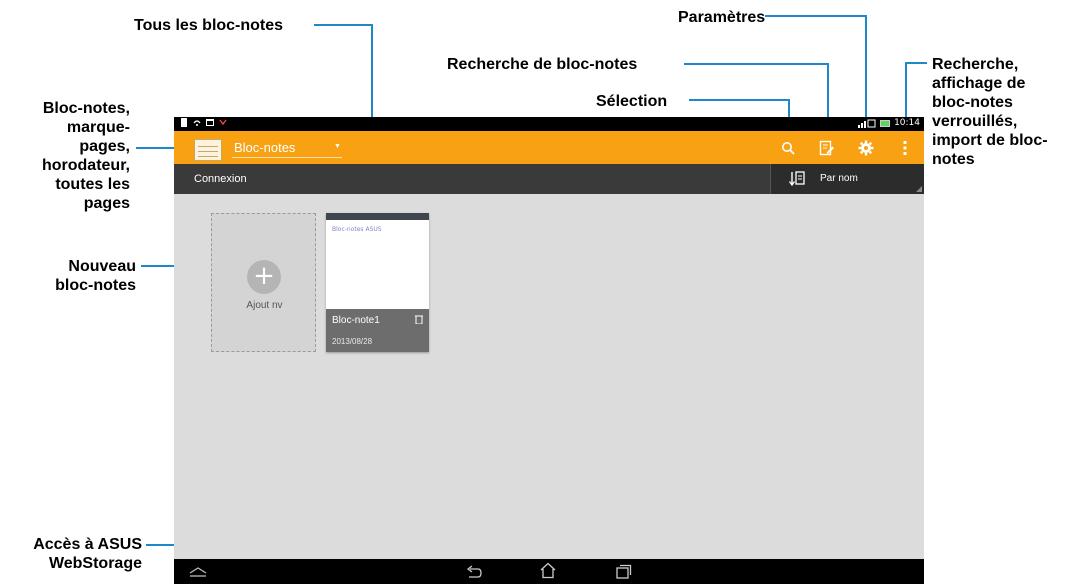 This screenshot has width=1077, height=584. What do you see at coordinates (377, 282) in the screenshot?
I see `notebook-card: Bloc-notes ASUS Bloc-note1 2013/08/28` at bounding box center [377, 282].